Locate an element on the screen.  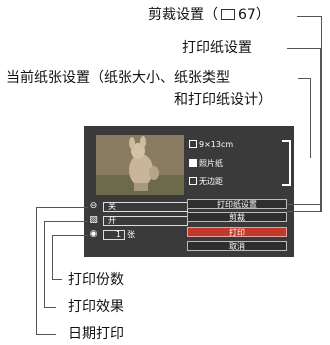
trim-button: 剪裁 is located at coordinates (237, 217).